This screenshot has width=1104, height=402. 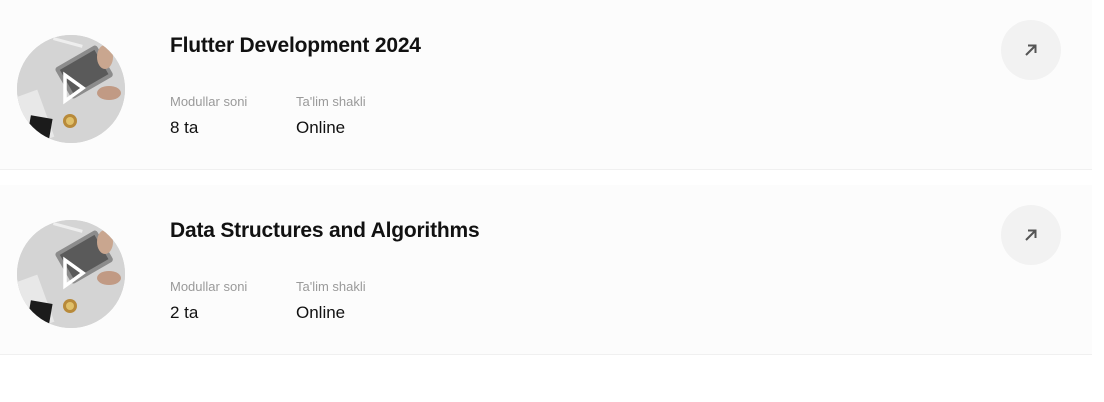 What do you see at coordinates (184, 127) in the screenshot?
I see `modules-value: 8 ta` at bounding box center [184, 127].